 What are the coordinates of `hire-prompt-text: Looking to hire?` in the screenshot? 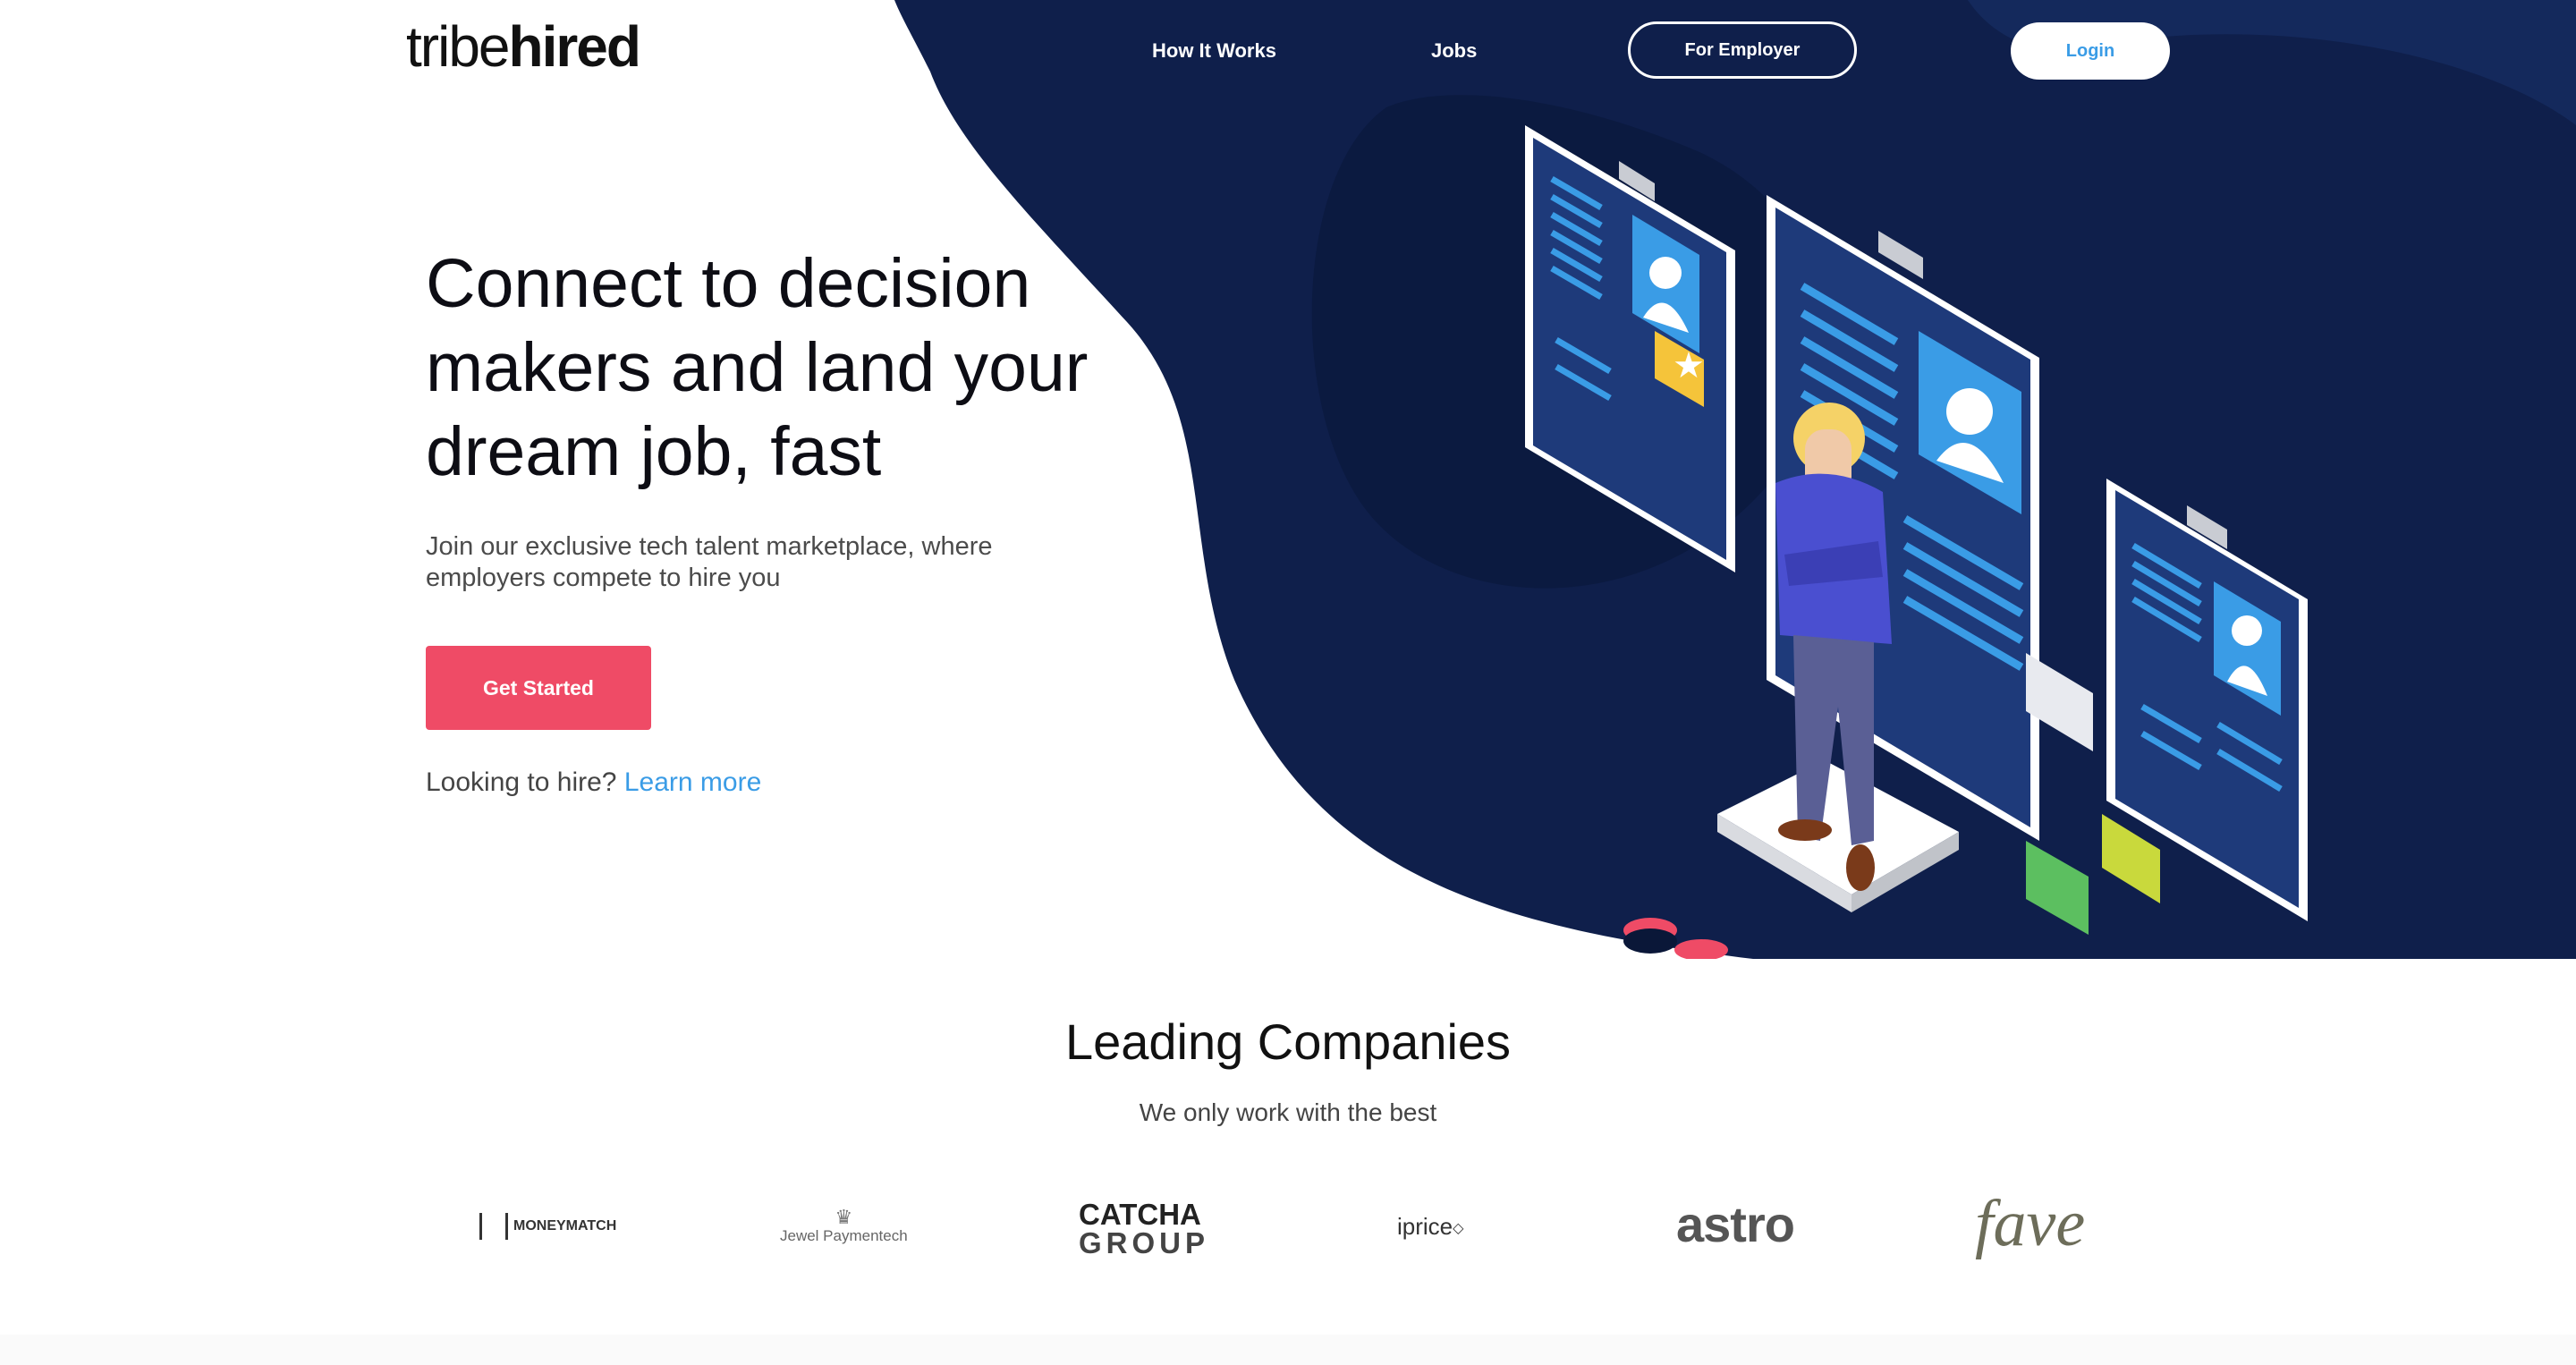 It's located at (521, 782).